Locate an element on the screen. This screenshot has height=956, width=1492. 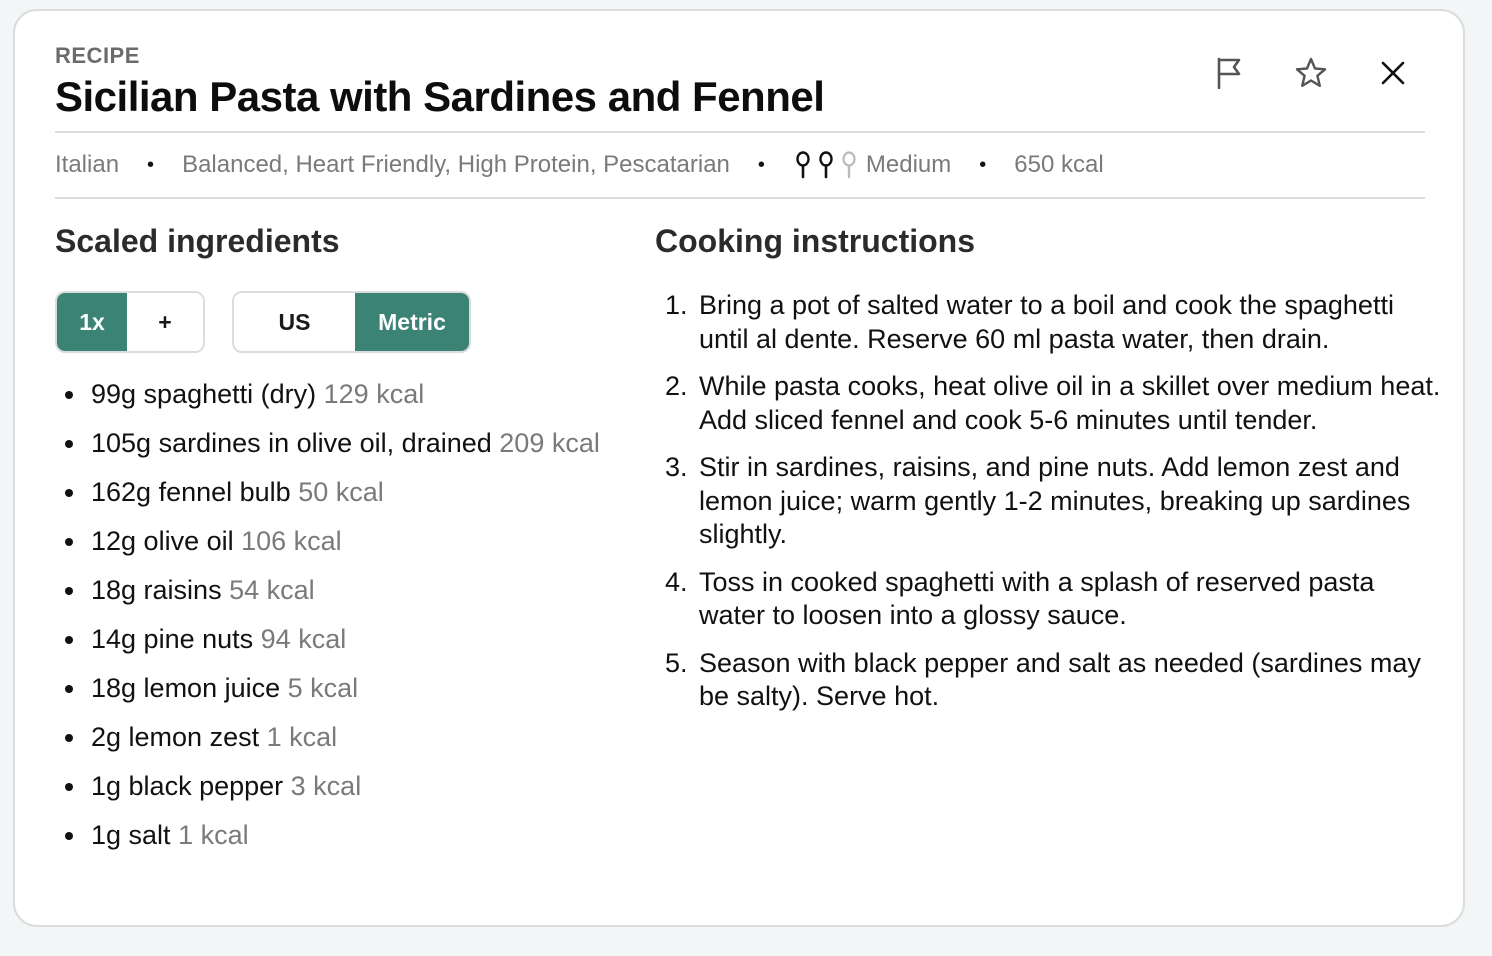
ingredient-item: 1g salt 1 kcal is located at coordinates (335, 835).